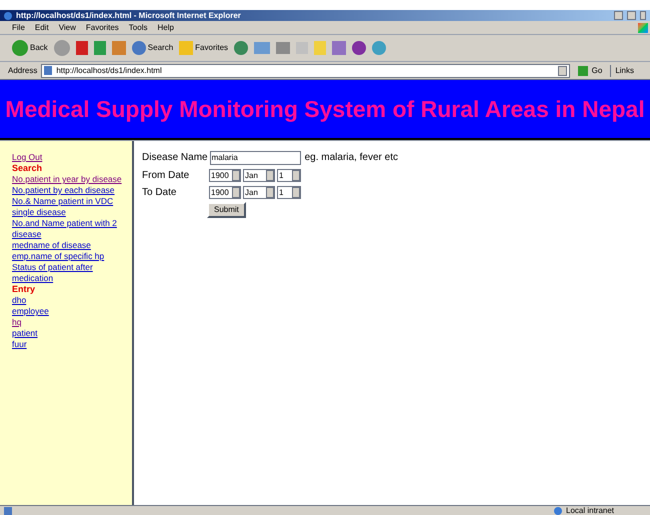  I want to click on menu-item: Help, so click(165, 28).